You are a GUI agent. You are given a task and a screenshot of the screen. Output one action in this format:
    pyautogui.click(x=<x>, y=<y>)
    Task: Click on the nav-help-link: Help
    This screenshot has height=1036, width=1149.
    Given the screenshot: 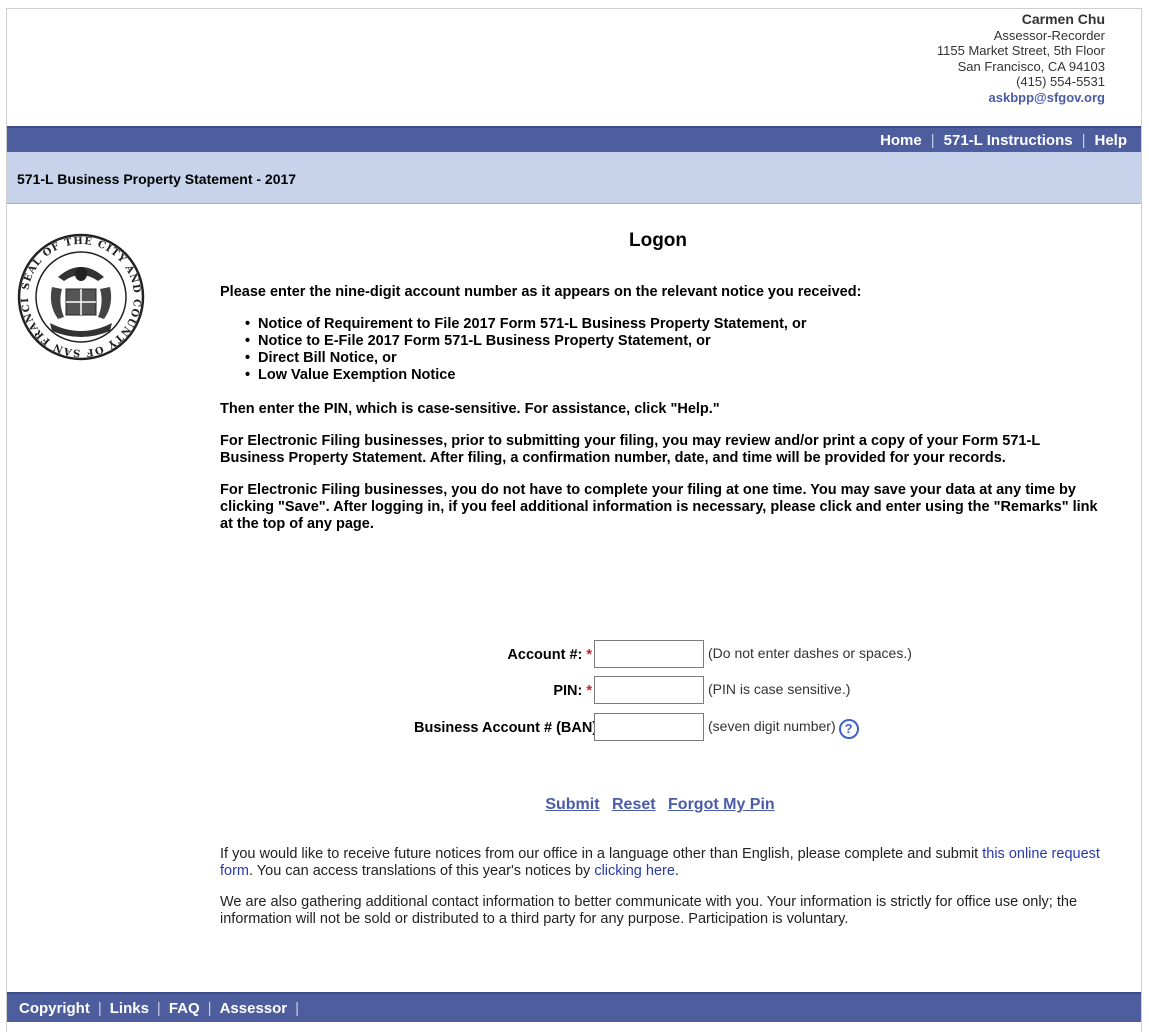 What is the action you would take?
    pyautogui.click(x=1110, y=140)
    